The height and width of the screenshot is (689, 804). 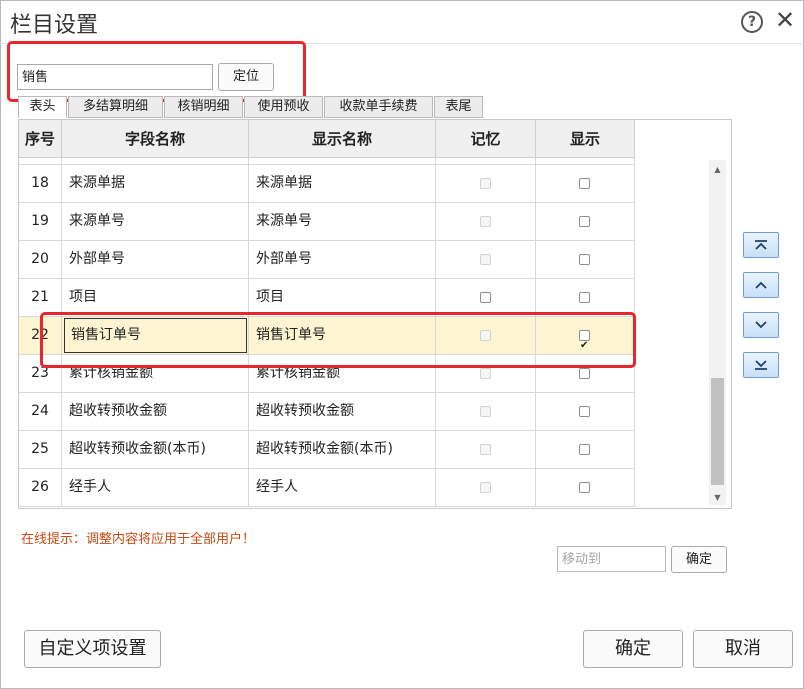 What do you see at coordinates (717, 169) in the screenshot?
I see `scroll-up-arrow-icon: ▲` at bounding box center [717, 169].